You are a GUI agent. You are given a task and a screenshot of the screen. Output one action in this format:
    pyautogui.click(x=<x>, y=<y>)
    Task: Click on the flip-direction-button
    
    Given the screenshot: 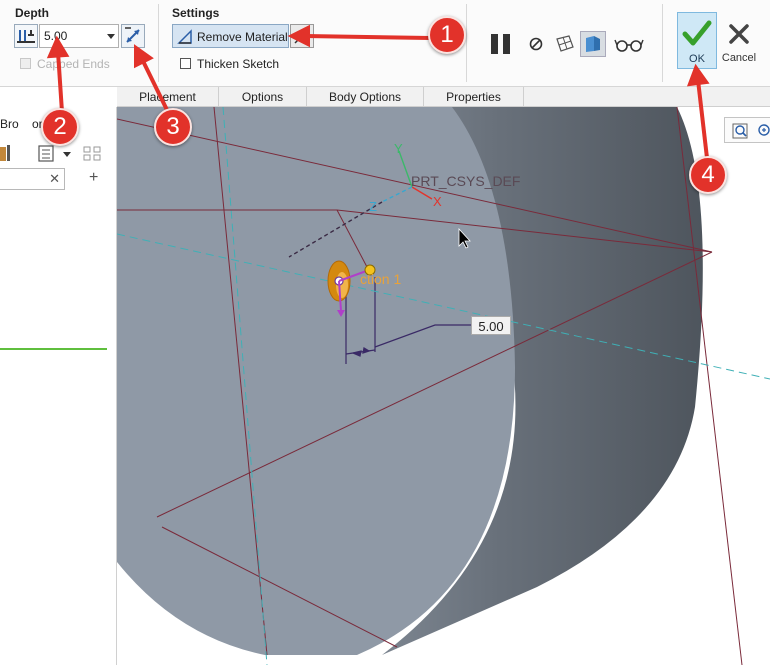 What is the action you would take?
    pyautogui.click(x=133, y=36)
    